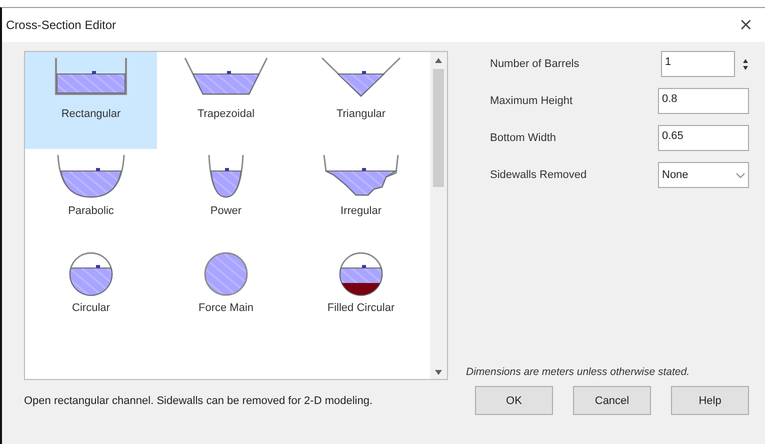 The image size is (765, 444). Describe the element at coordinates (578, 373) in the screenshot. I see `units-note: Dimensions are meters unless otherwise stated.` at that location.